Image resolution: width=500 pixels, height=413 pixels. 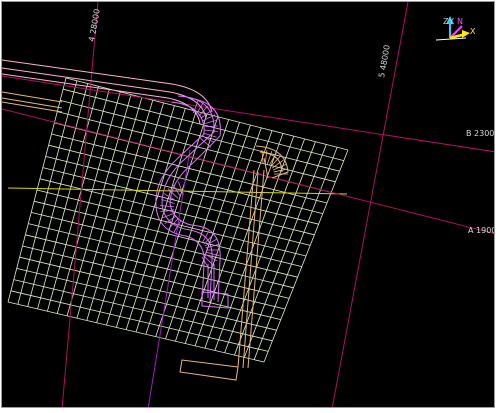 I want to click on pipe-run-left-tan, so click(x=32, y=102).